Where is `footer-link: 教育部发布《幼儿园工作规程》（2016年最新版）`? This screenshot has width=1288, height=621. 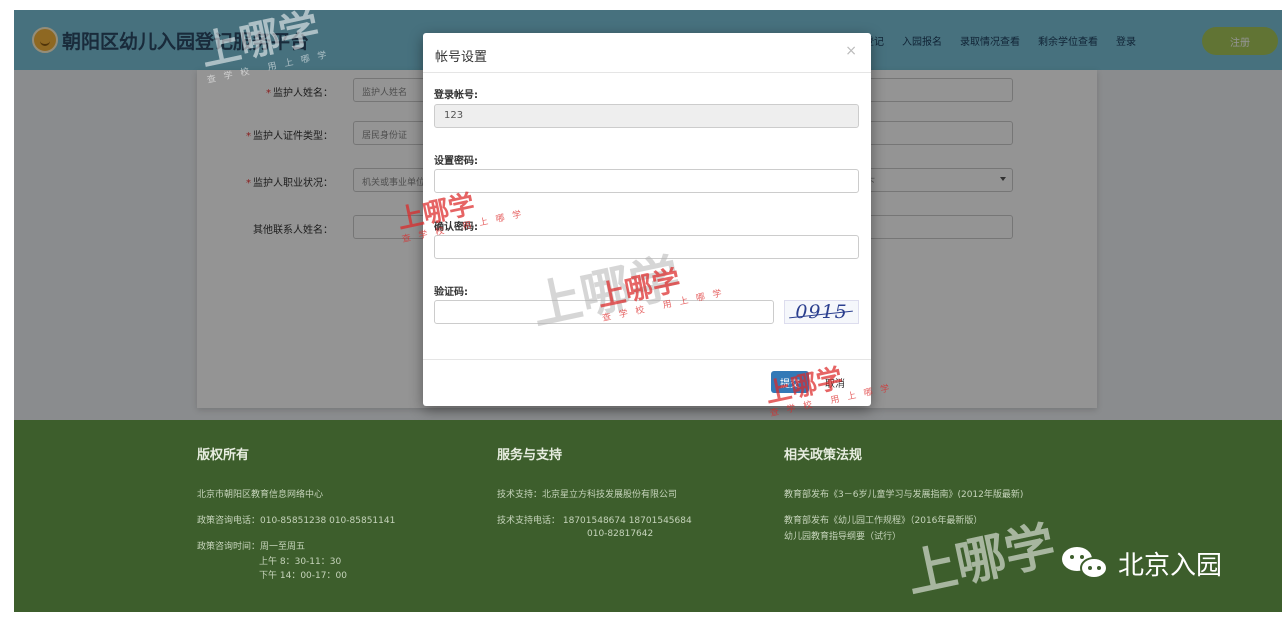
footer-link: 教育部发布《幼儿园工作规程》（2016年最新版） is located at coordinates (903, 521).